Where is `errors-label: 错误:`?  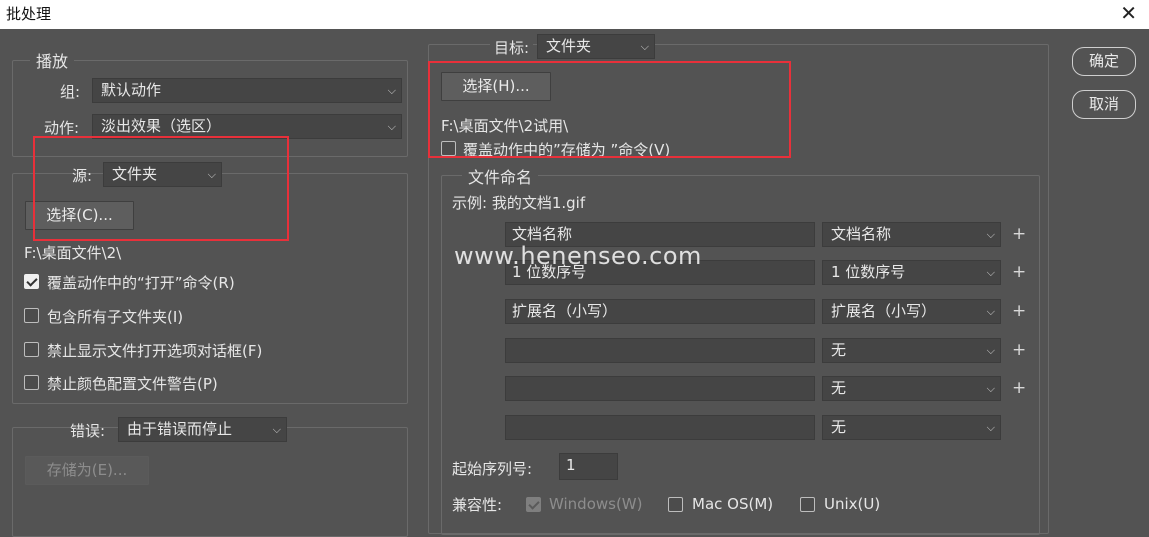 errors-label: 错误: is located at coordinates (88, 431).